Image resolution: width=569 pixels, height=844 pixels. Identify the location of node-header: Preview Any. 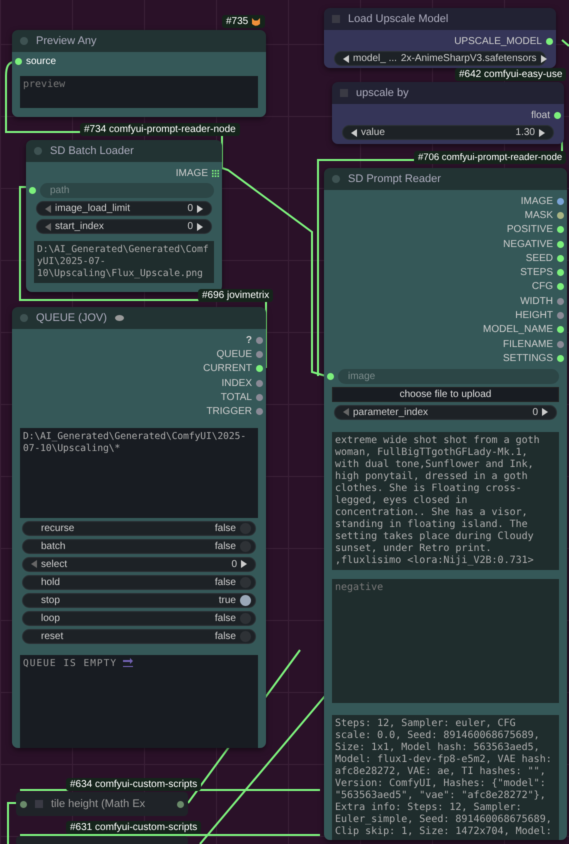
(139, 41).